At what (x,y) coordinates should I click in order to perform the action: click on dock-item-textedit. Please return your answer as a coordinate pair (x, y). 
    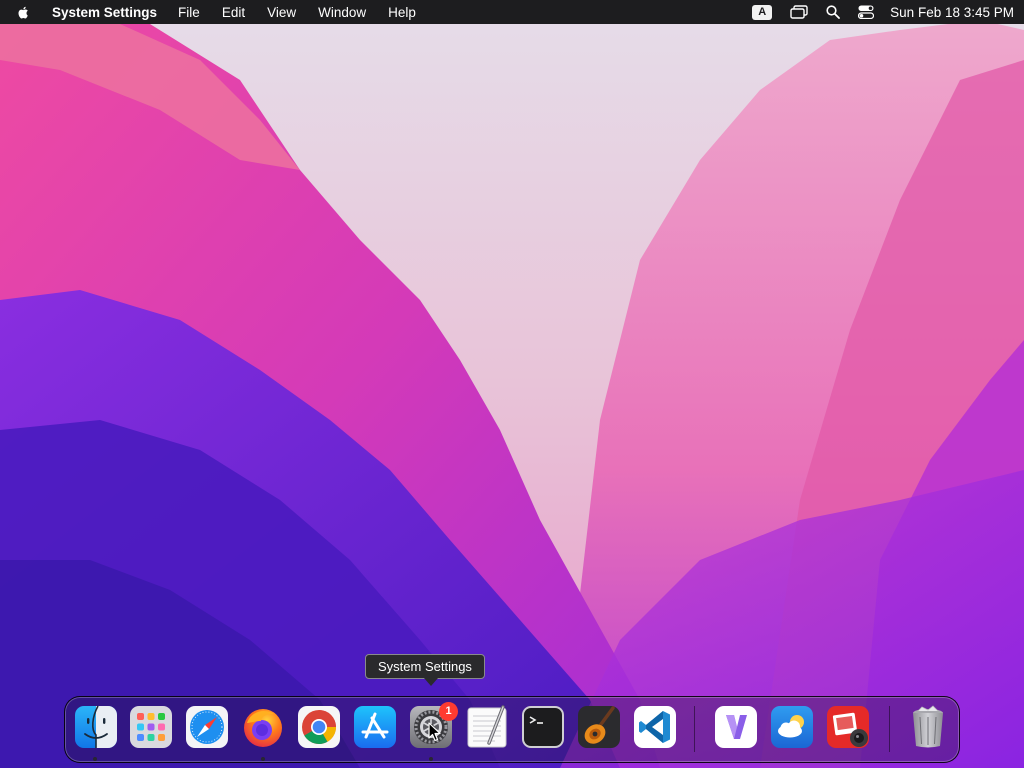
    Looking at the image, I should click on (487, 727).